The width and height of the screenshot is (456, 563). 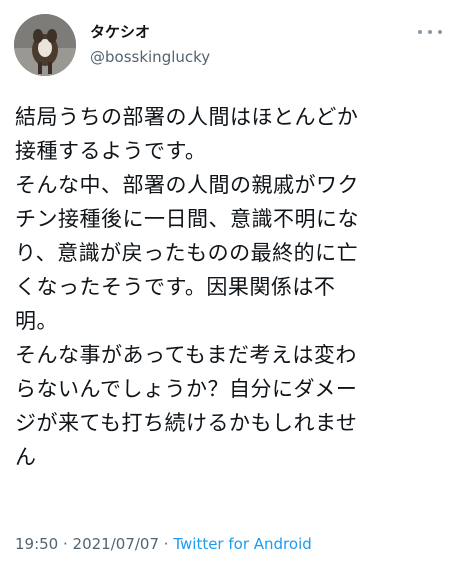 What do you see at coordinates (111, 151) in the screenshot?
I see `tweet-text-line: 接種するようです。` at bounding box center [111, 151].